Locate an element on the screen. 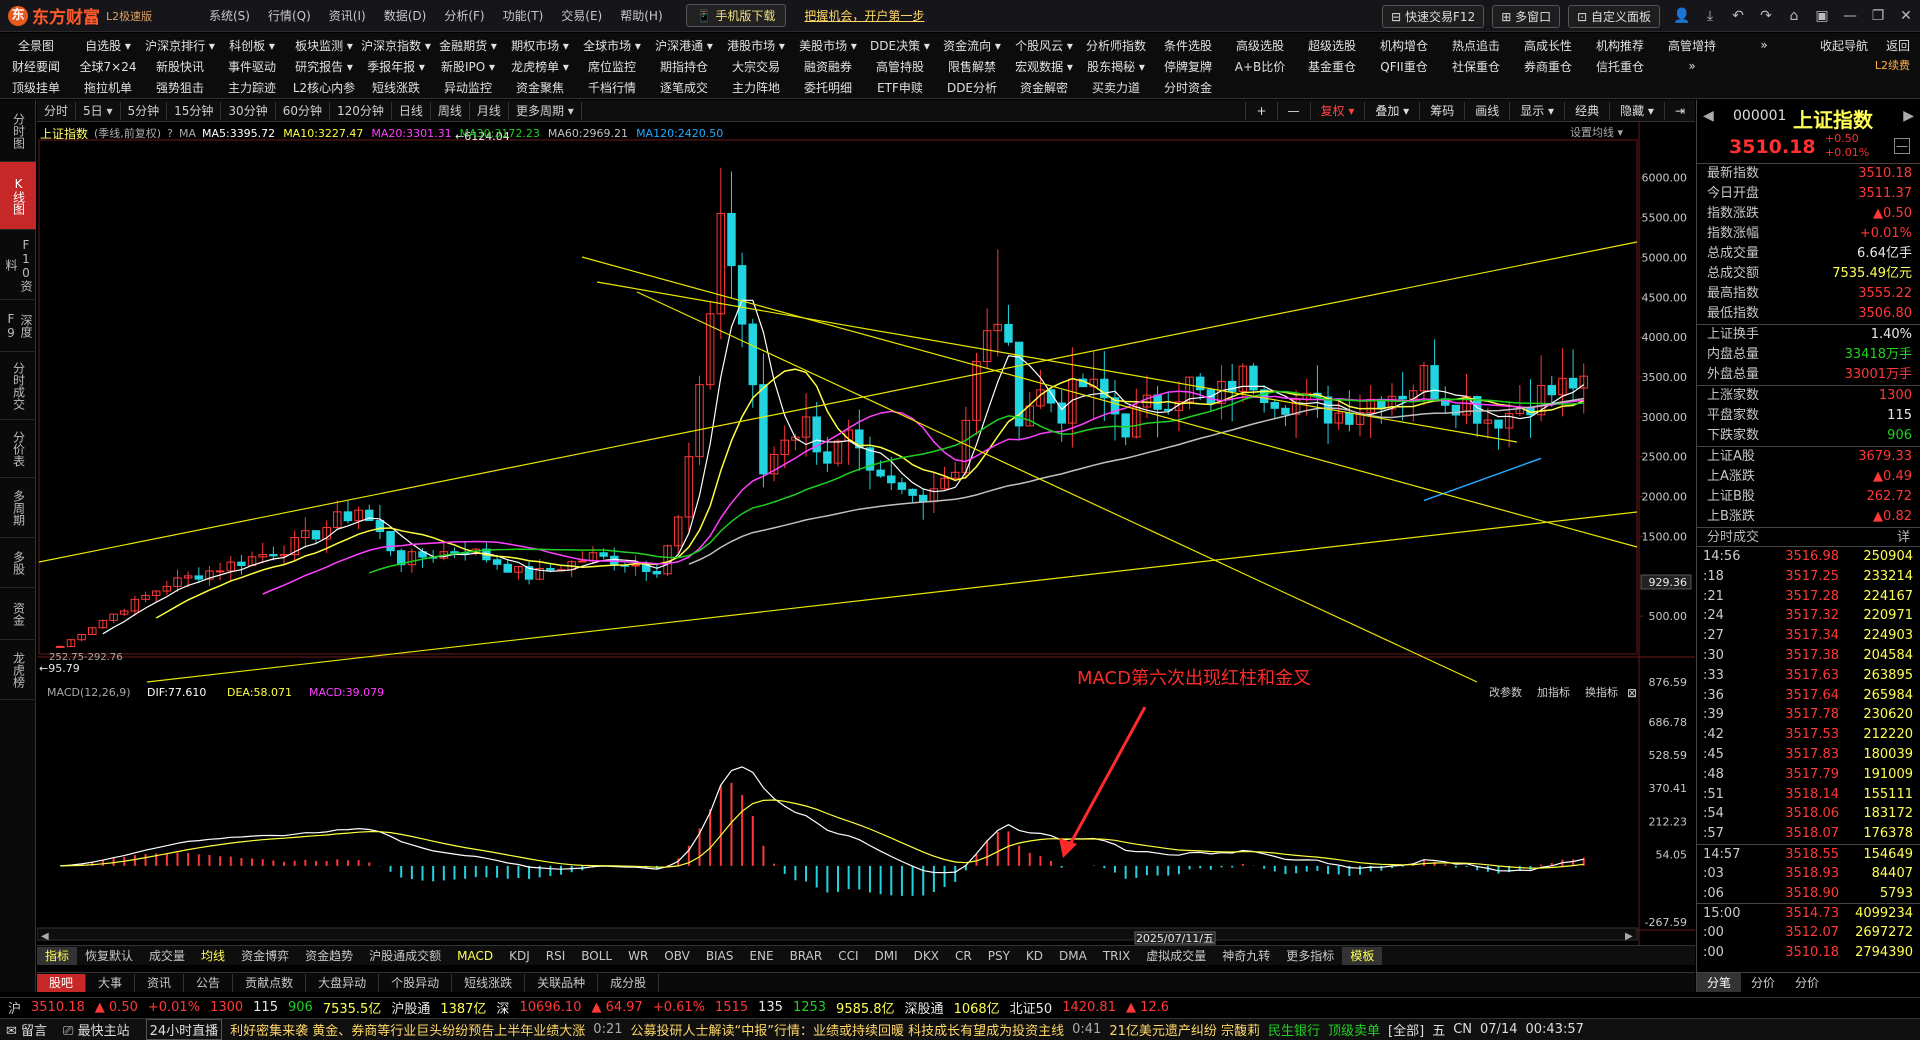  forward-icon: ↷ is located at coordinates (1766, 16).